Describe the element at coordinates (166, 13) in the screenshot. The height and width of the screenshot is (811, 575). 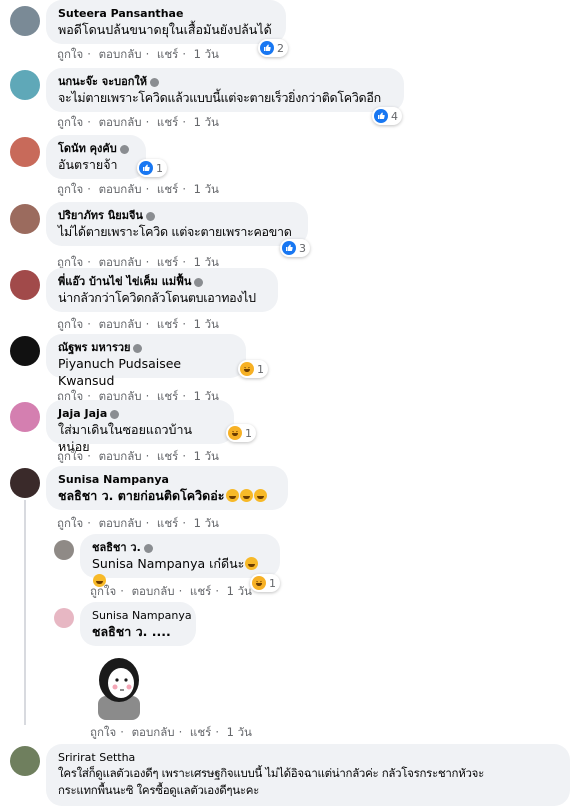
I see `comment-author: Suteera Pansanthae` at that location.